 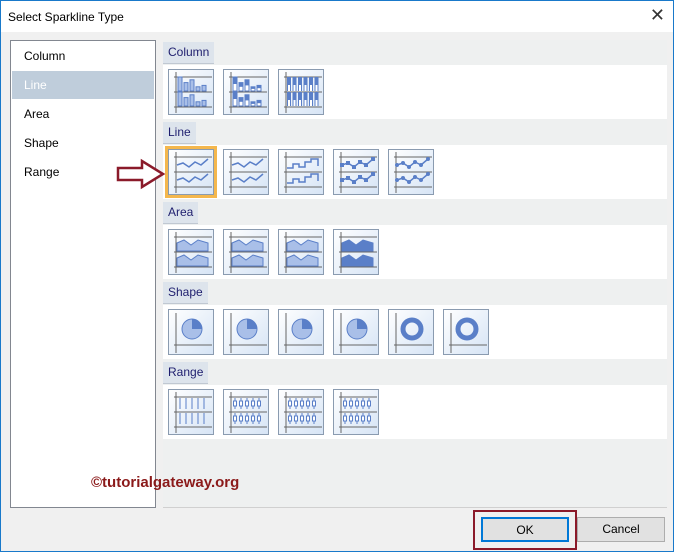 What do you see at coordinates (415, 507) in the screenshot?
I see `divider` at bounding box center [415, 507].